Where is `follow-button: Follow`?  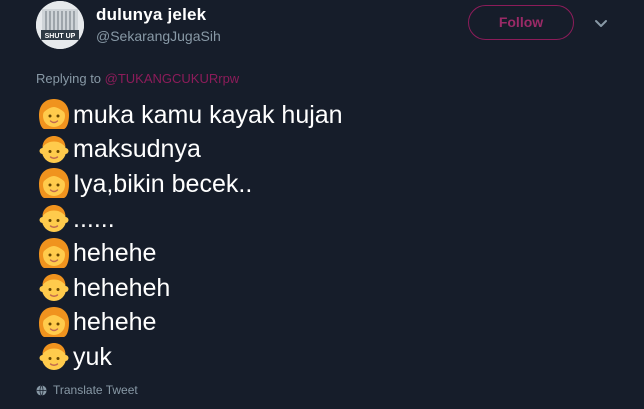
follow-button: Follow is located at coordinates (521, 22).